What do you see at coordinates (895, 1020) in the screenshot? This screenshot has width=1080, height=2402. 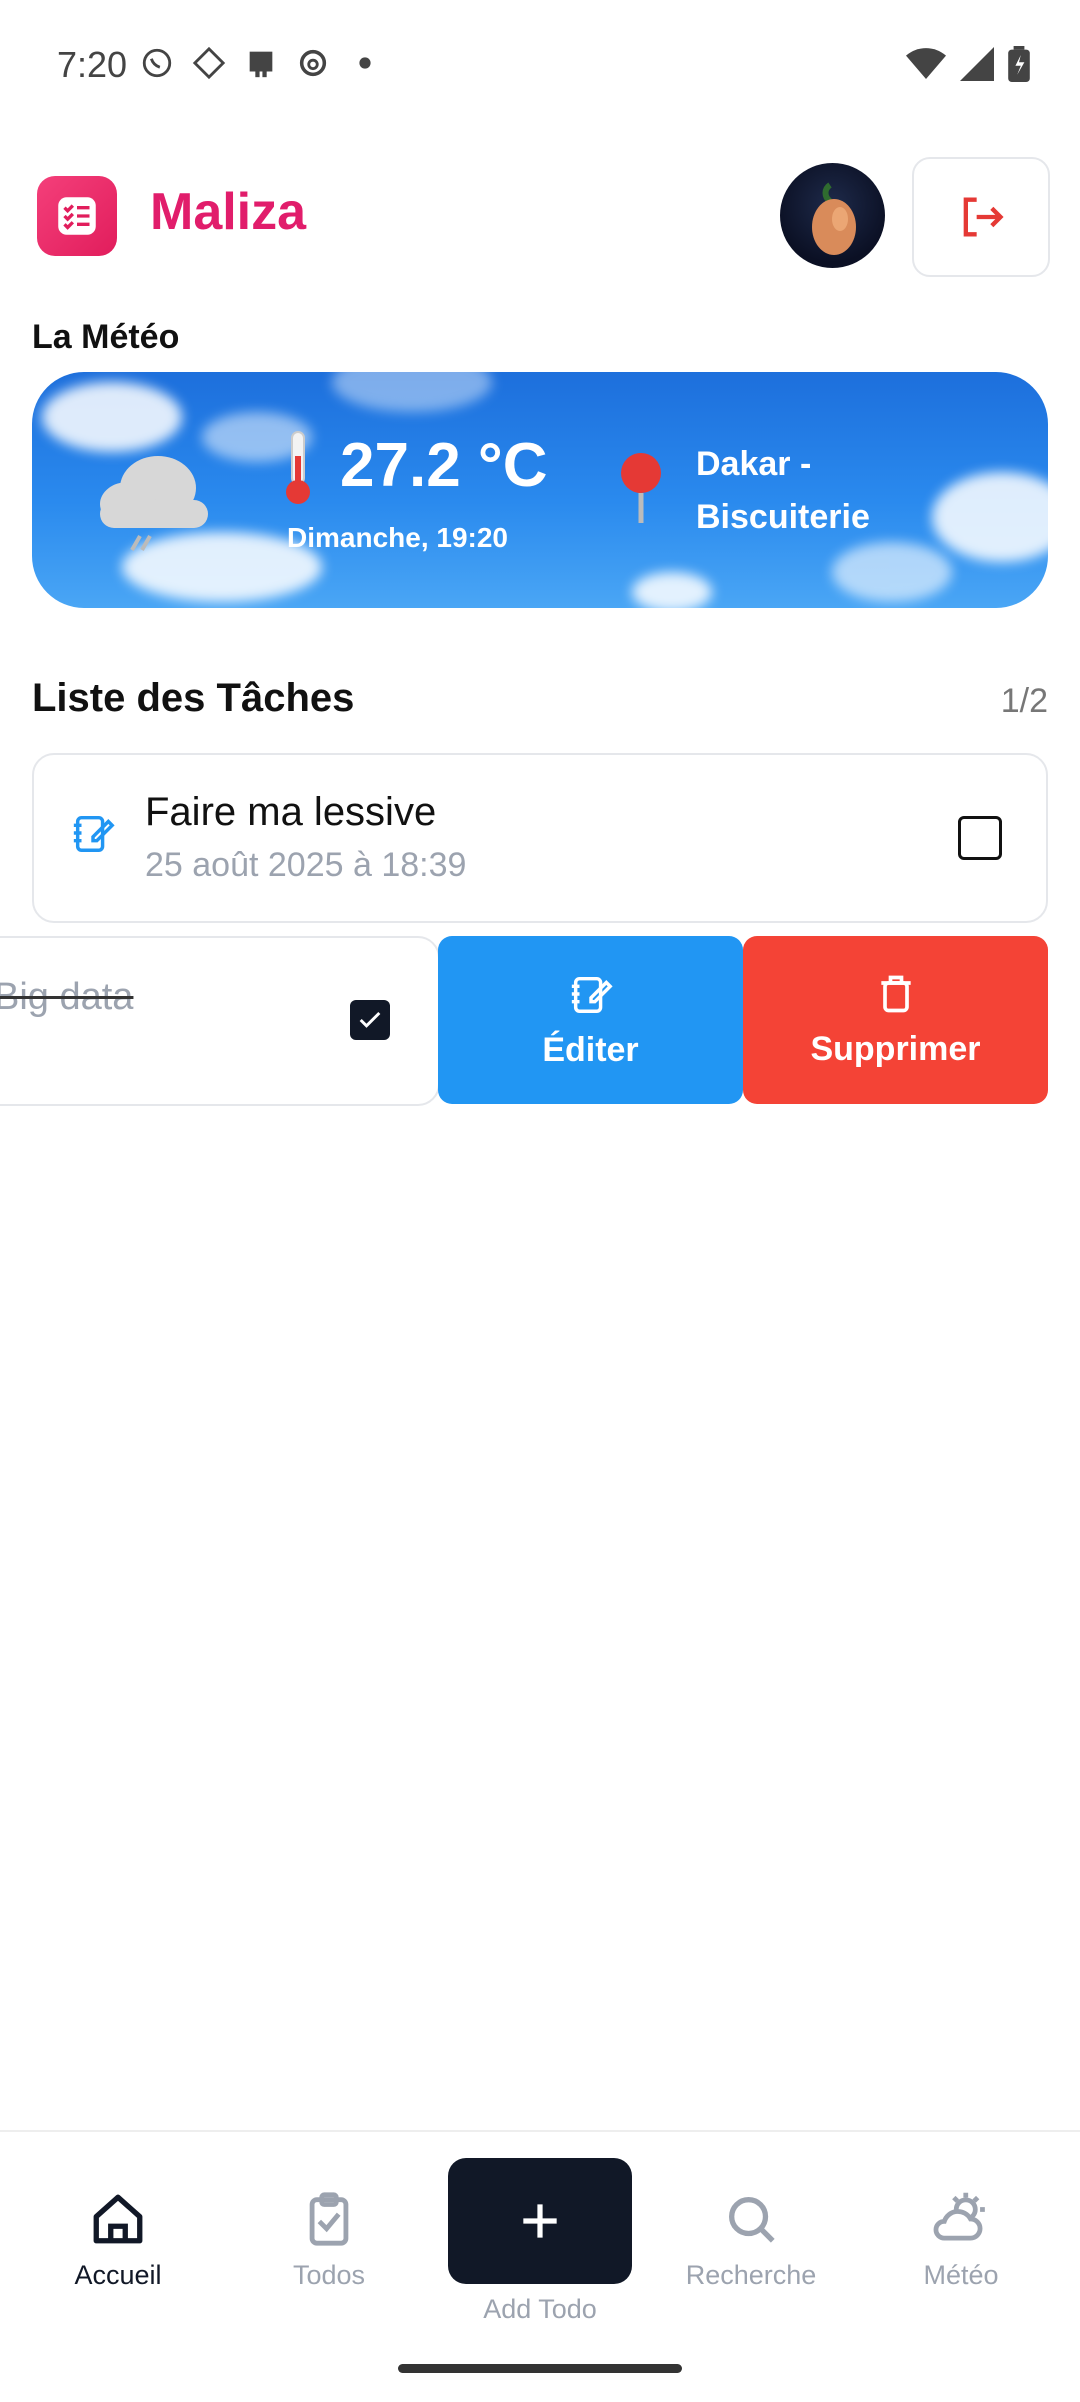 I see `delete-task-button: Supprimer` at bounding box center [895, 1020].